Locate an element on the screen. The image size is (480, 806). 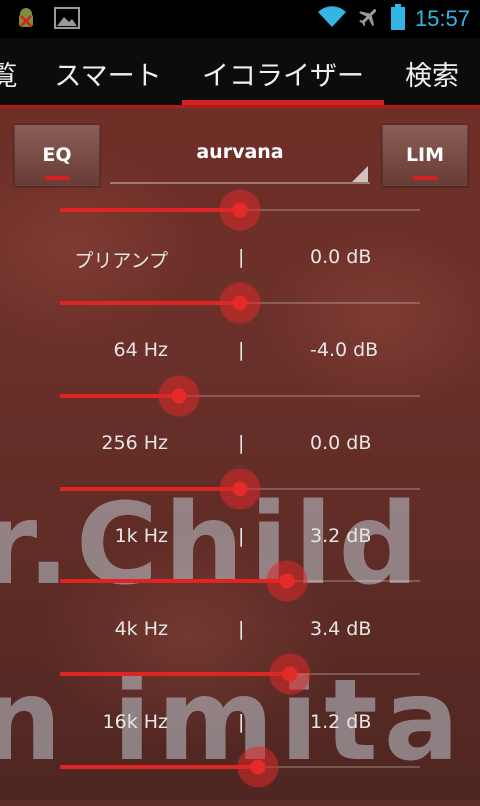
airplane-icon is located at coordinates (369, 19).